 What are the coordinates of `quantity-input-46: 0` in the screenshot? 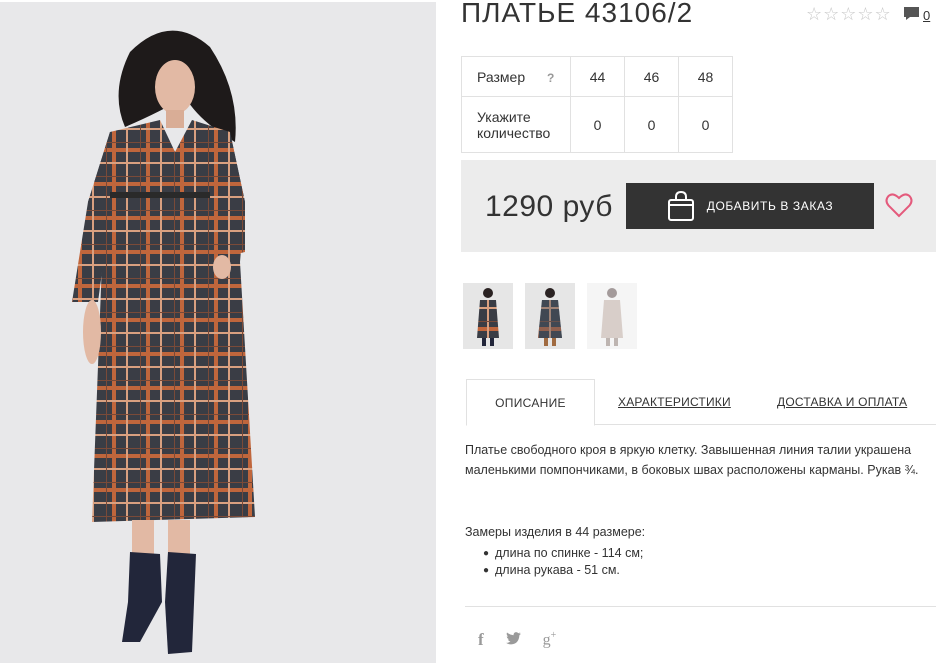 It's located at (651, 124).